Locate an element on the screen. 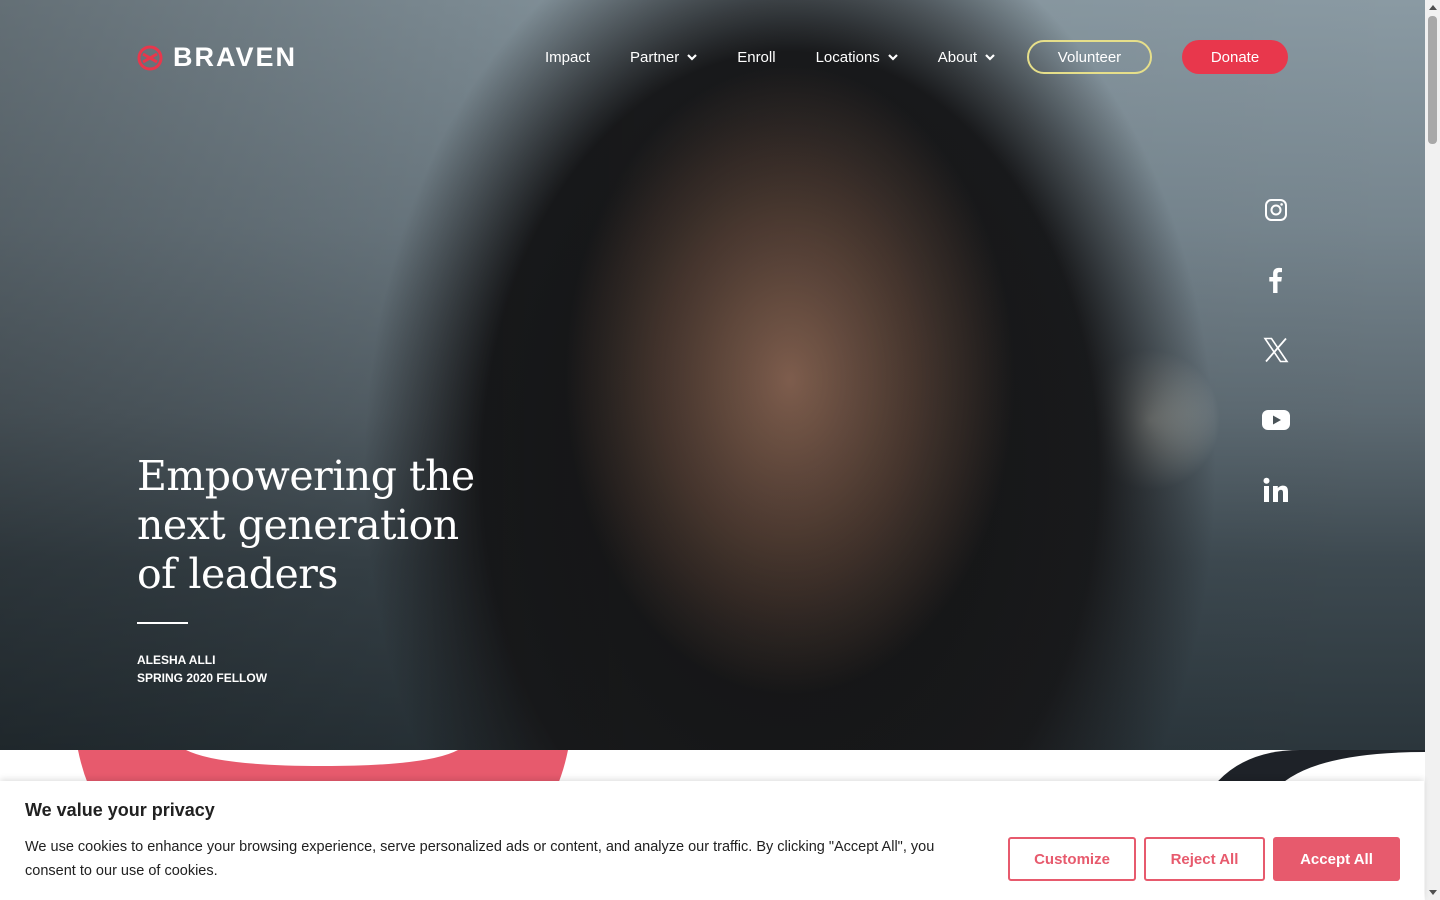 This screenshot has width=1440, height=900. nav-item-label: Impact is located at coordinates (568, 57).